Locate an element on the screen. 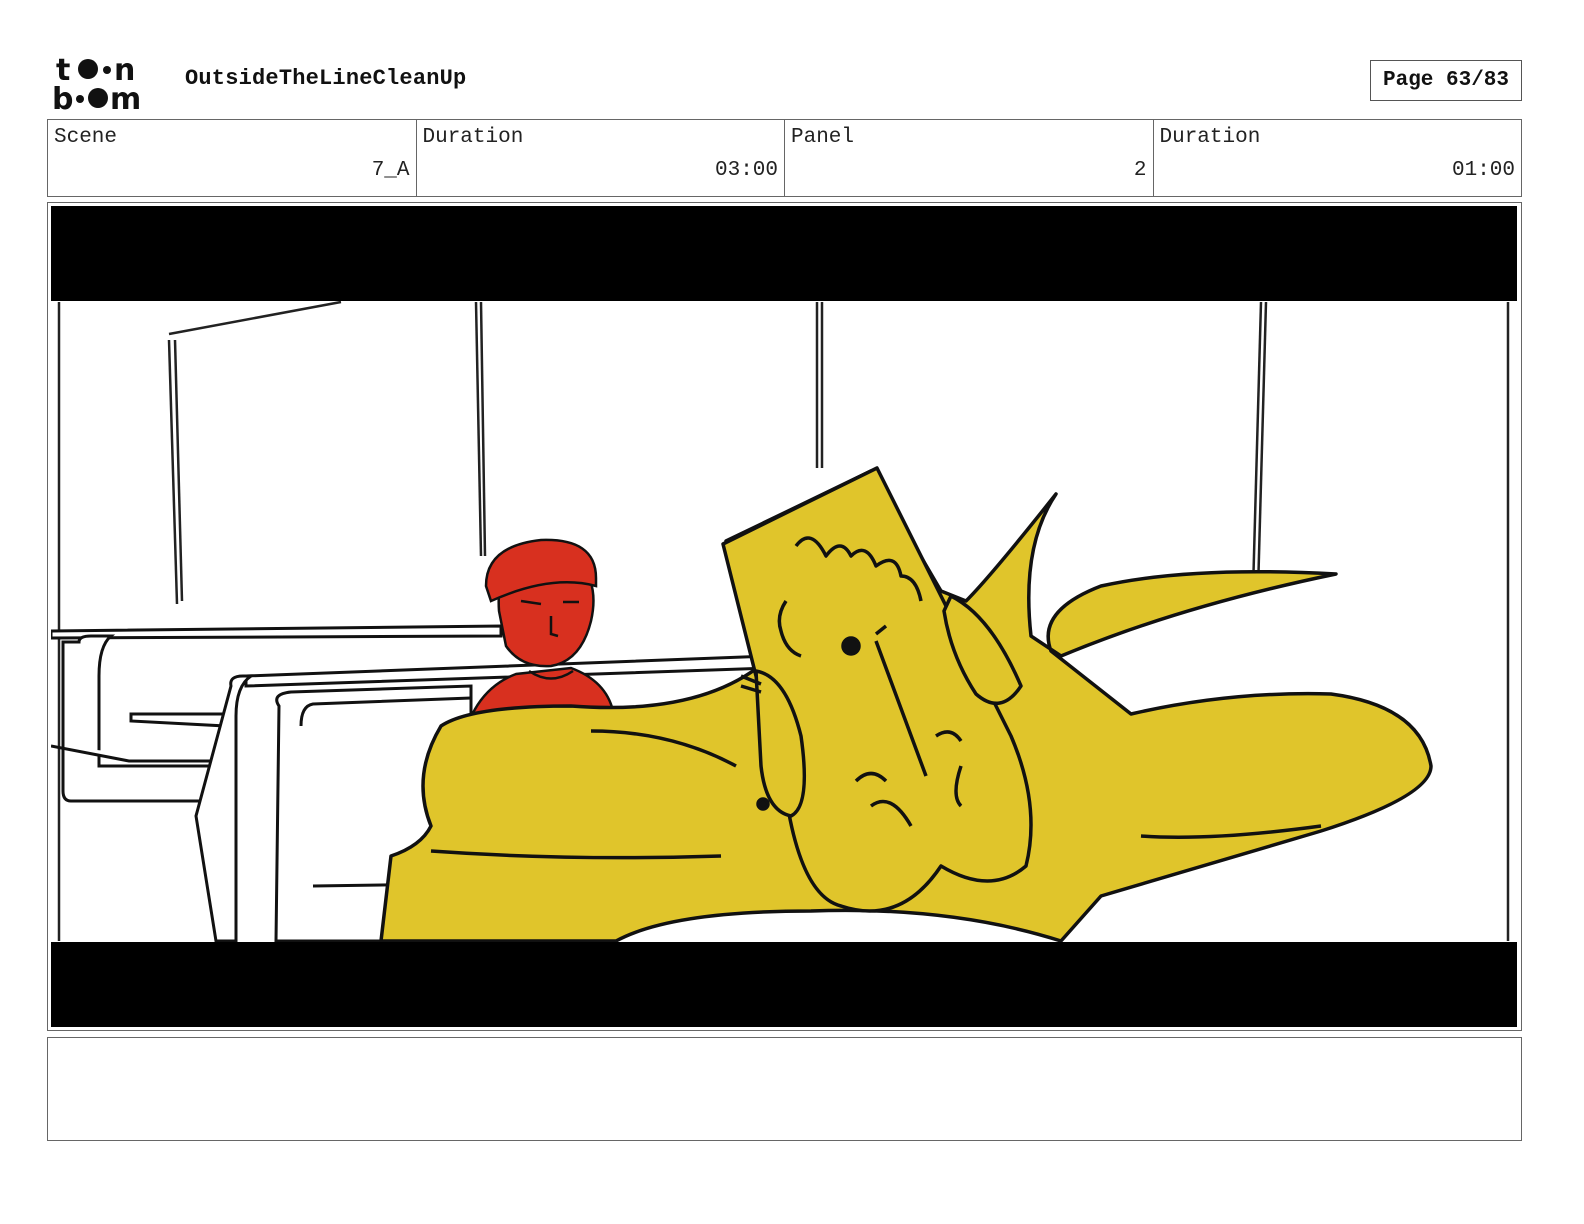 The image size is (1584, 1224). scene-label: Scene is located at coordinates (86, 137).